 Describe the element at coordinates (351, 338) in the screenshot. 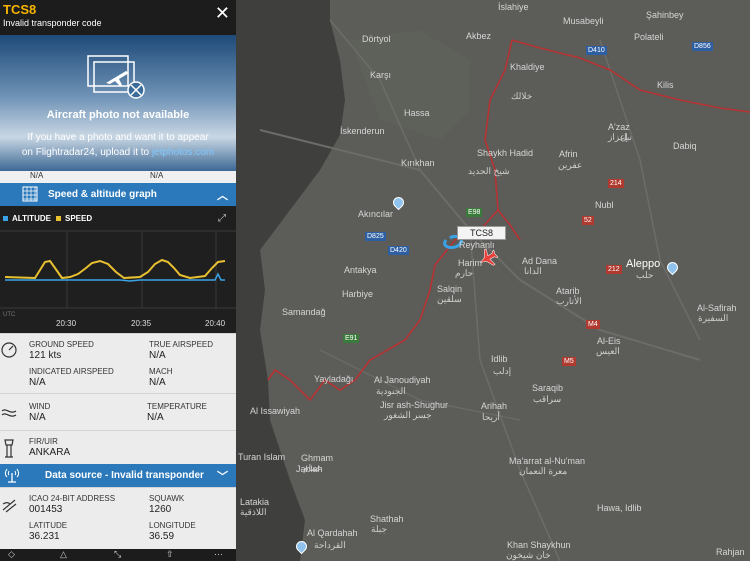

I see `road-label: E91` at that location.